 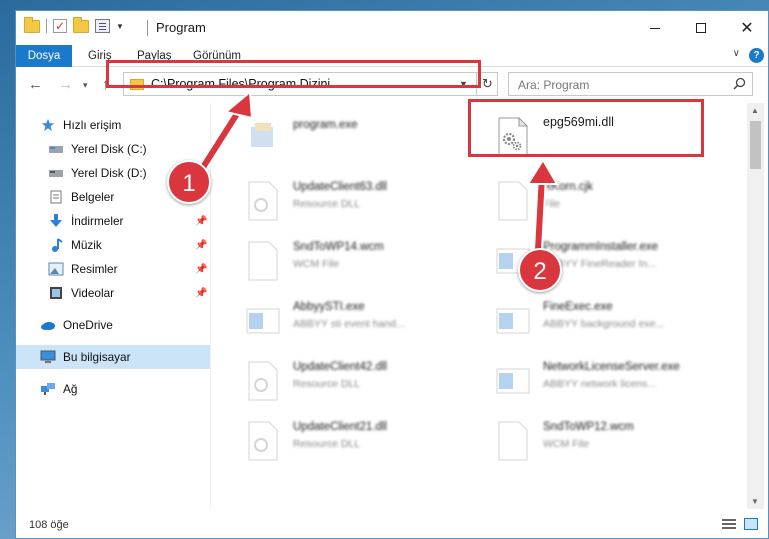 What do you see at coordinates (329, 307) in the screenshot?
I see `file-name: AbbyySTI.exe` at bounding box center [329, 307].